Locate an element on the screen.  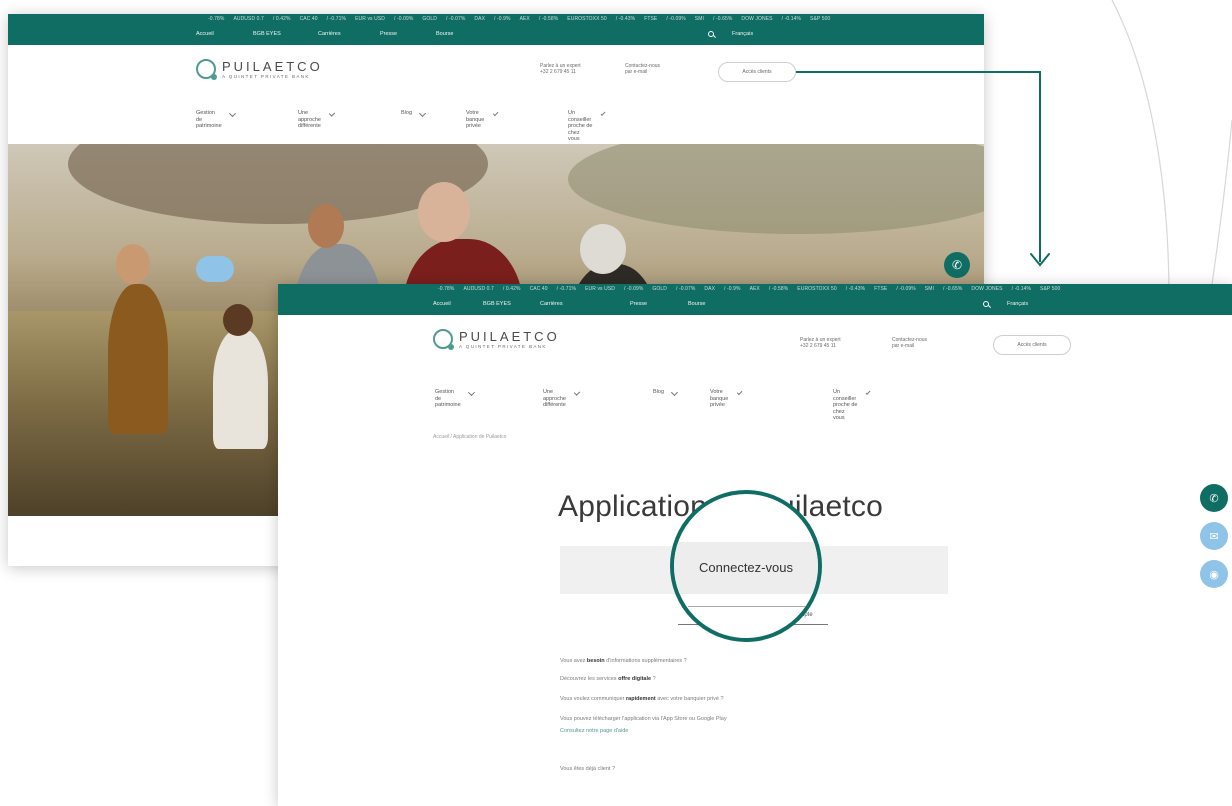
phone-icon: ✆ is located at coordinates (1214, 498).